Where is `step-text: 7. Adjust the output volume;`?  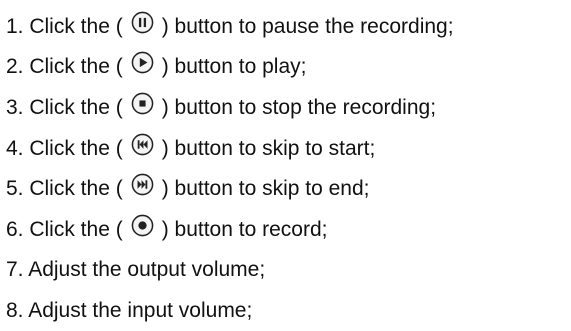
step-text: 7. Adjust the output volume; is located at coordinates (136, 270).